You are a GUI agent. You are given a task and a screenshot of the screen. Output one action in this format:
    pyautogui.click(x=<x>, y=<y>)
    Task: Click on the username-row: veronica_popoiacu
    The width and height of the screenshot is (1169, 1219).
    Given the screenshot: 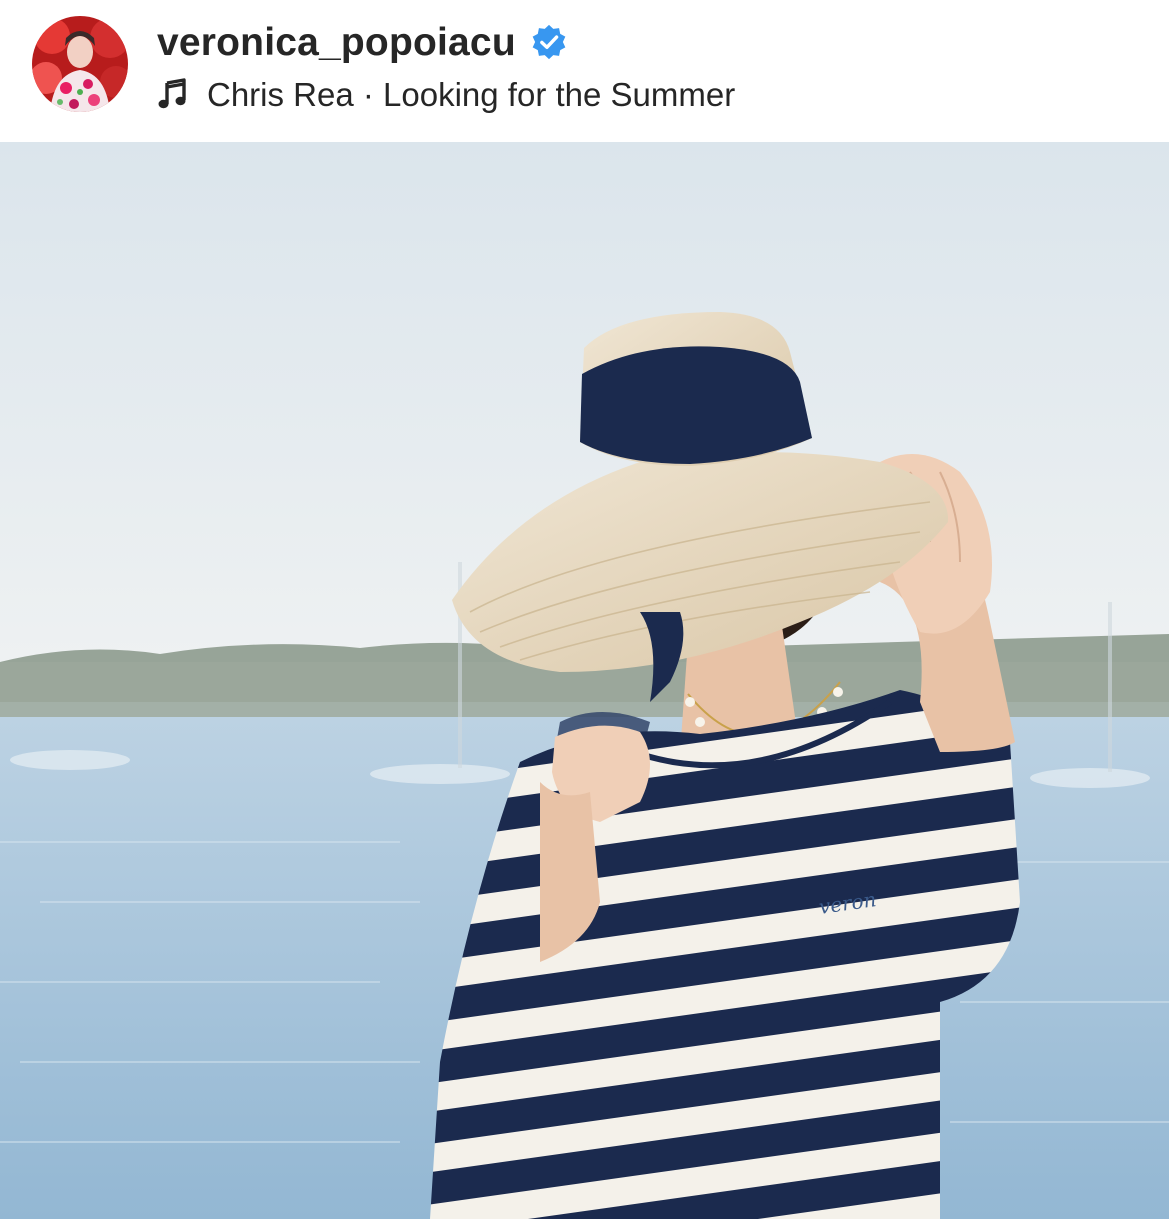 What is the action you would take?
    pyautogui.click(x=362, y=42)
    